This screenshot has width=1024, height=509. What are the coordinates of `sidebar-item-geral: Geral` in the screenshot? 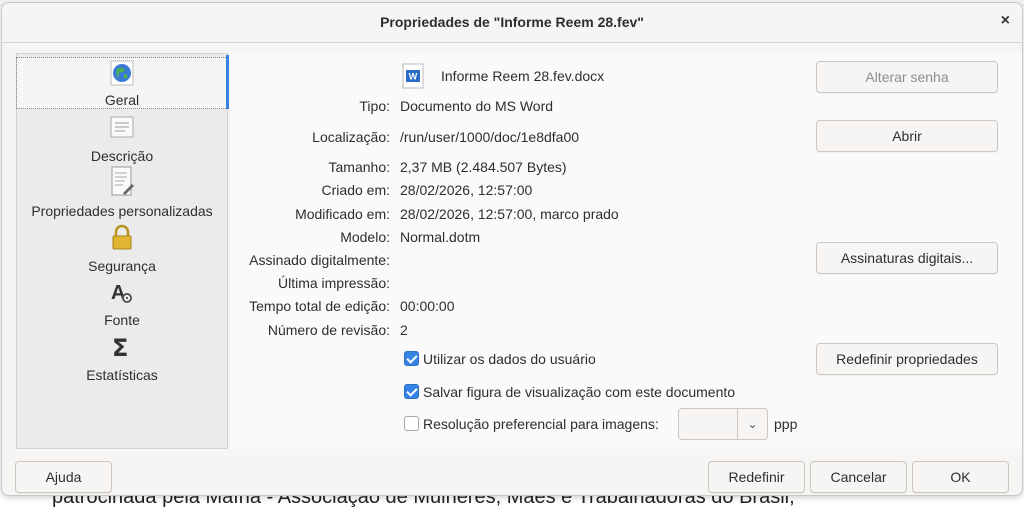 It's located at (122, 83).